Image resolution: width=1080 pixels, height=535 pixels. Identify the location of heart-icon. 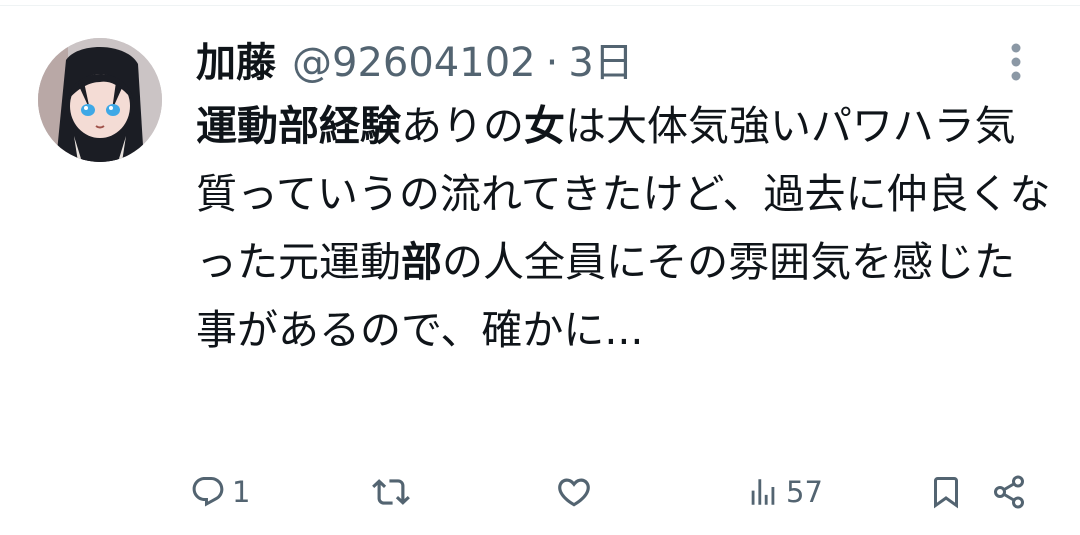
(574, 492).